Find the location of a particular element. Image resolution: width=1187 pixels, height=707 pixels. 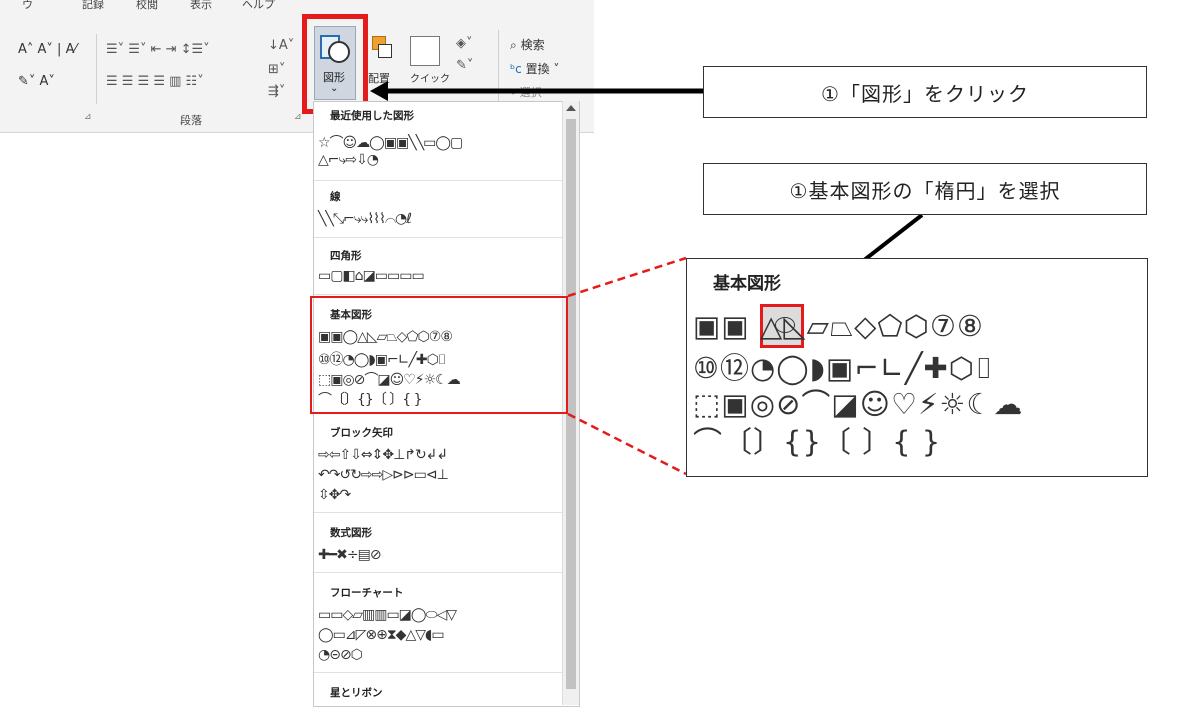

dashed-connector-bottom is located at coordinates (627, 444).